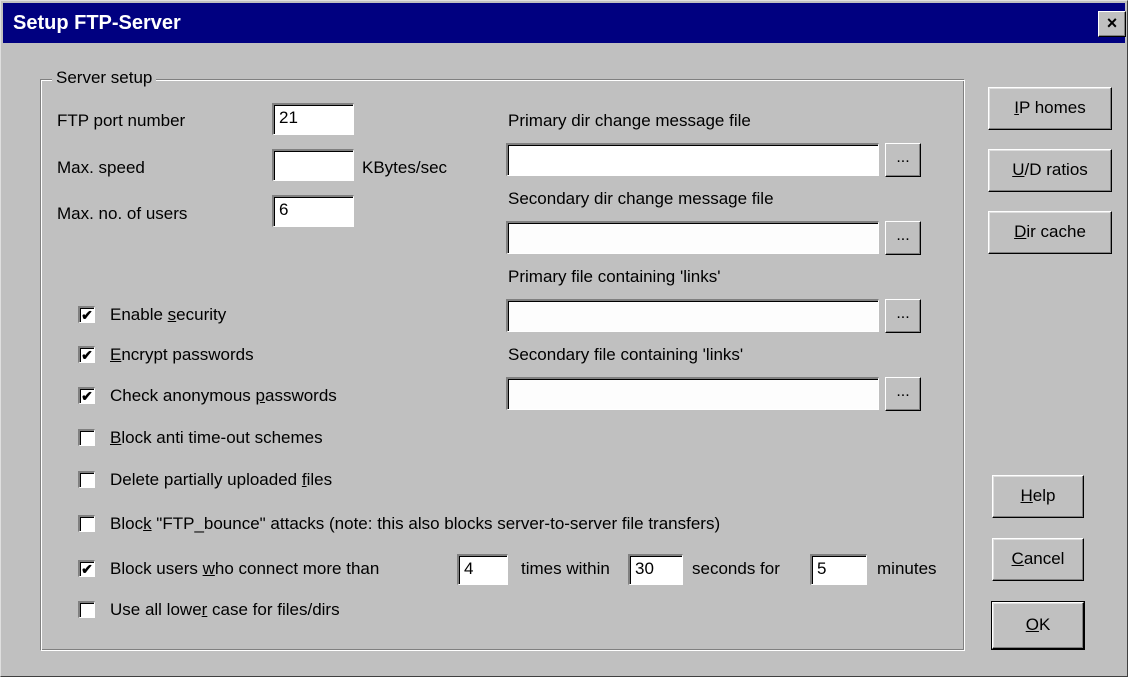 This screenshot has width=1128, height=677. I want to click on max-users-label: Max. no. of users, so click(122, 213).